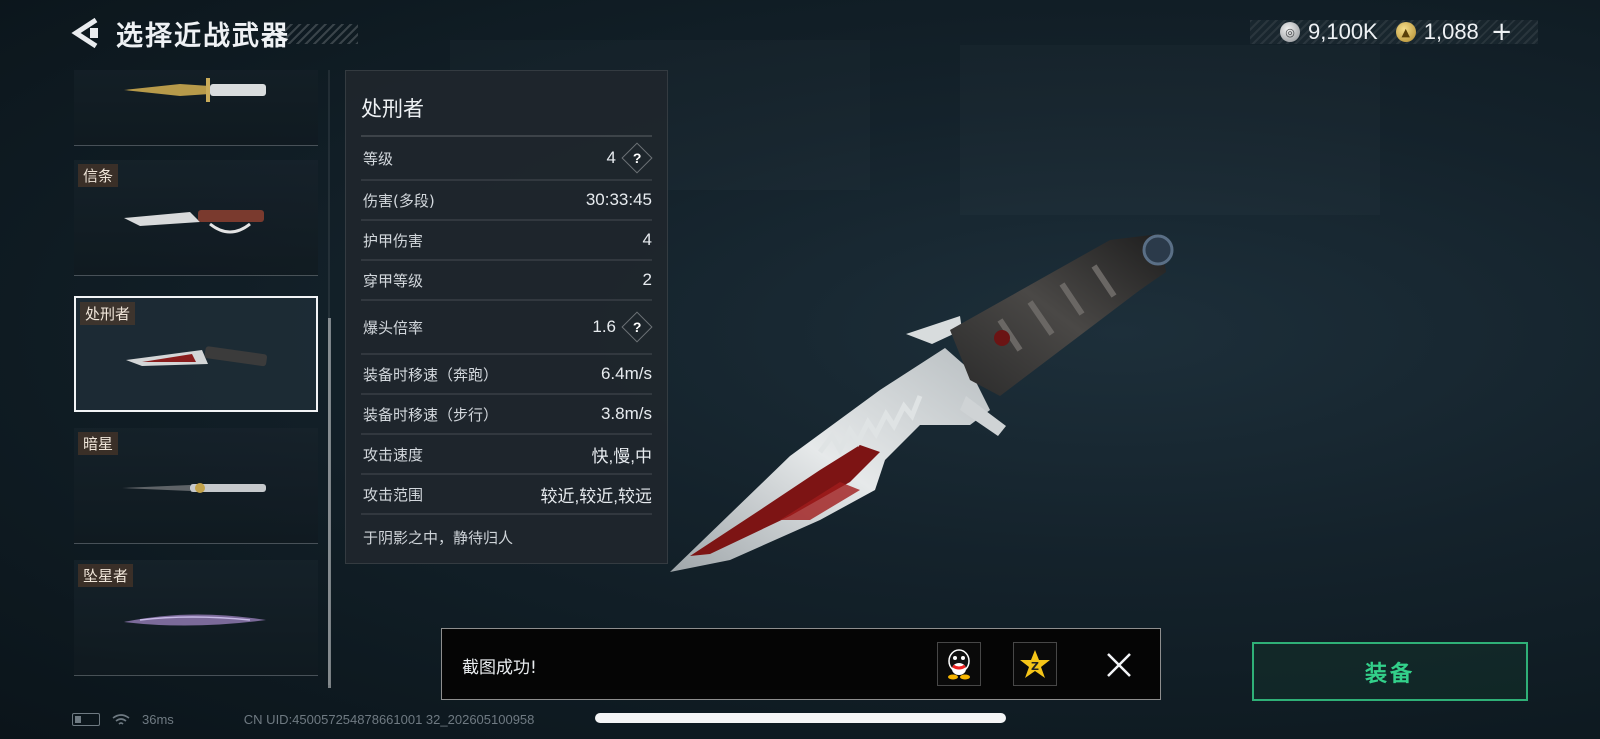 The height and width of the screenshot is (739, 1600). What do you see at coordinates (85, 33) in the screenshot?
I see `back-arrow-icon` at bounding box center [85, 33].